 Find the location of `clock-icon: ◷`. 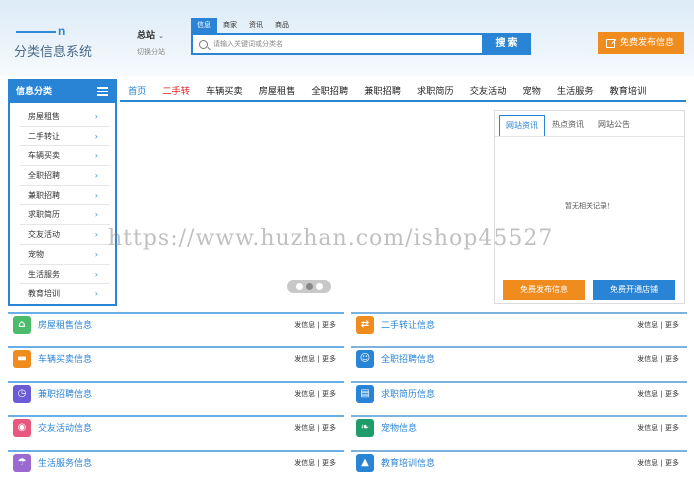

clock-icon: ◷ is located at coordinates (22, 393).